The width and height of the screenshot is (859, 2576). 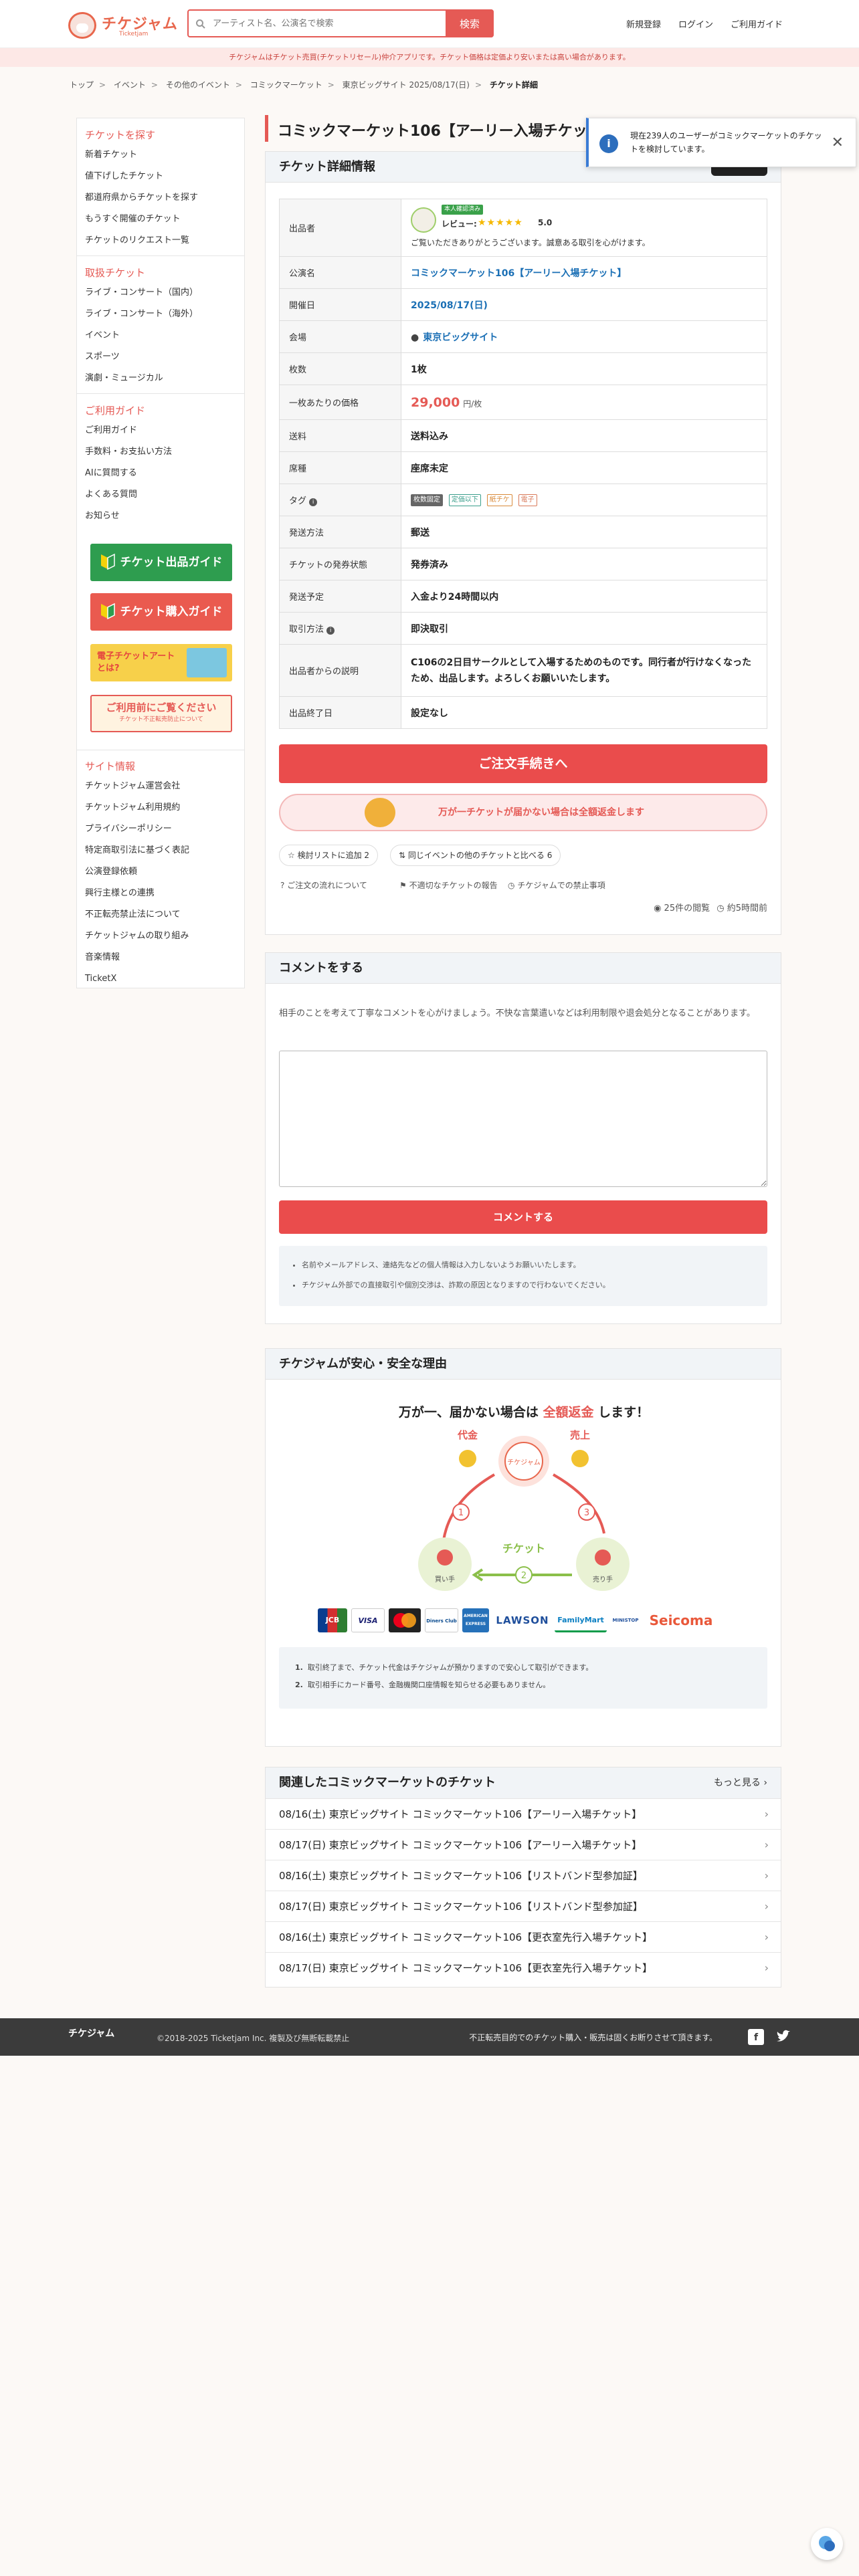 I want to click on sidebar-item-initiatives: チケットジャムの取り組み, so click(x=160, y=937).